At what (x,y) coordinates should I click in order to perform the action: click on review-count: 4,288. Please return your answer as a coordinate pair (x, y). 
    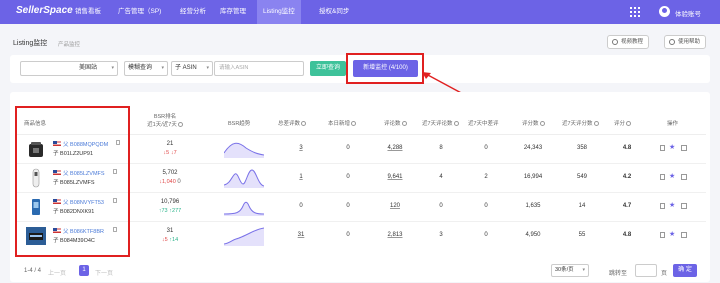
    Looking at the image, I should click on (395, 148).